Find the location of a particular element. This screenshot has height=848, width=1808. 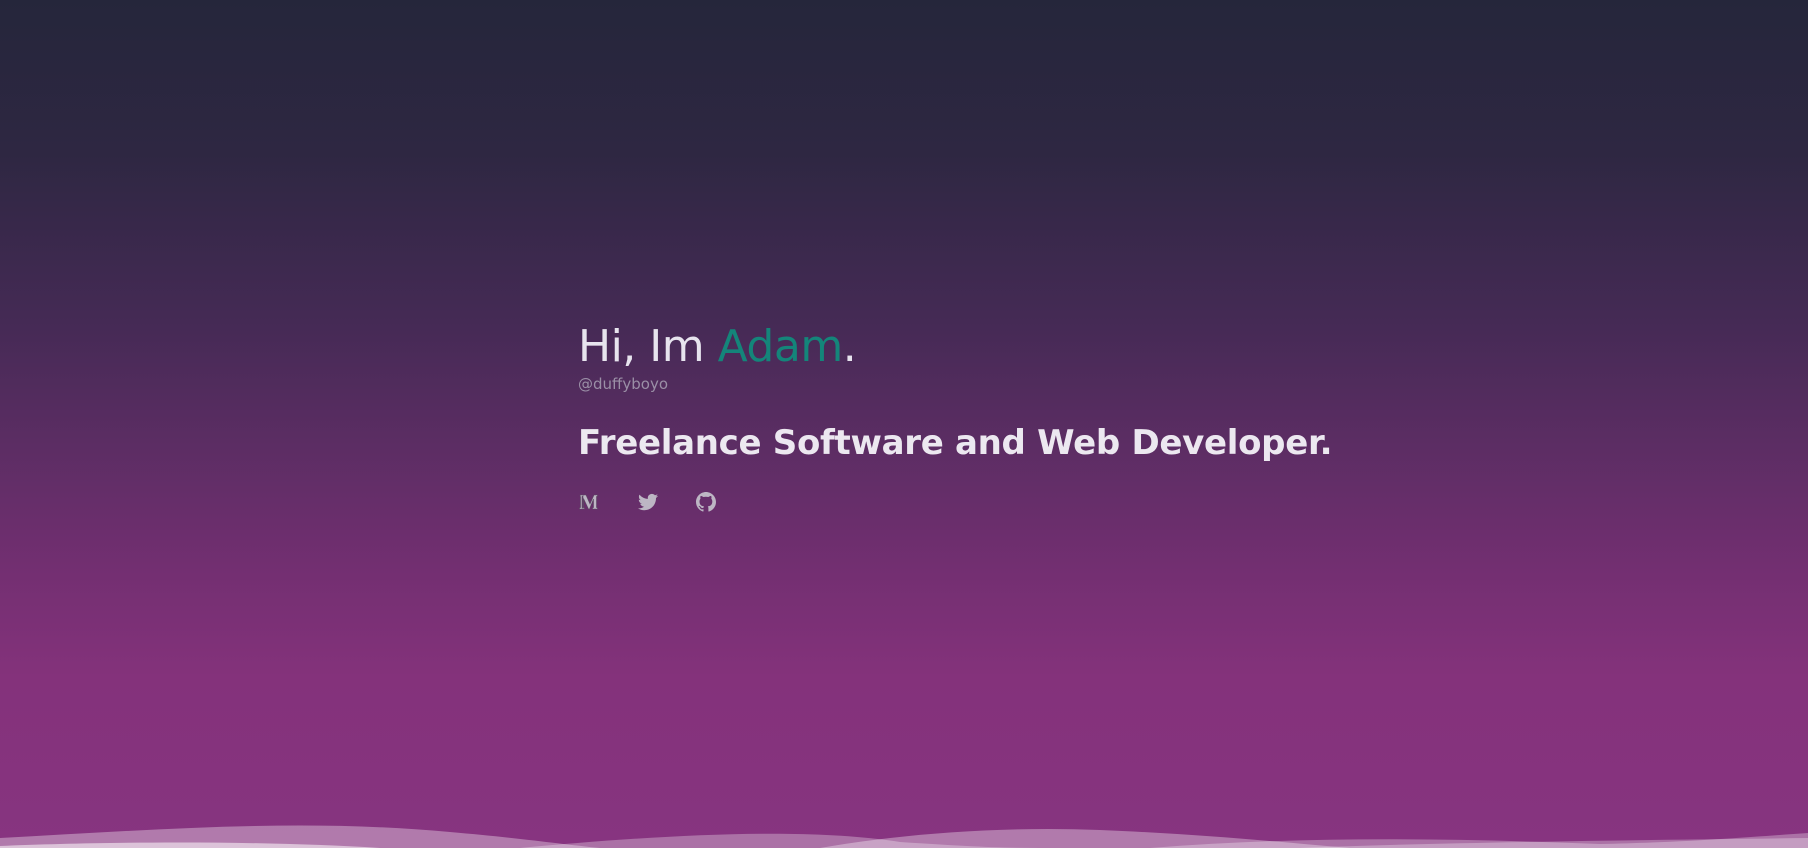

greeting-heading: Hi, Im Adam. is located at coordinates (1028, 347).